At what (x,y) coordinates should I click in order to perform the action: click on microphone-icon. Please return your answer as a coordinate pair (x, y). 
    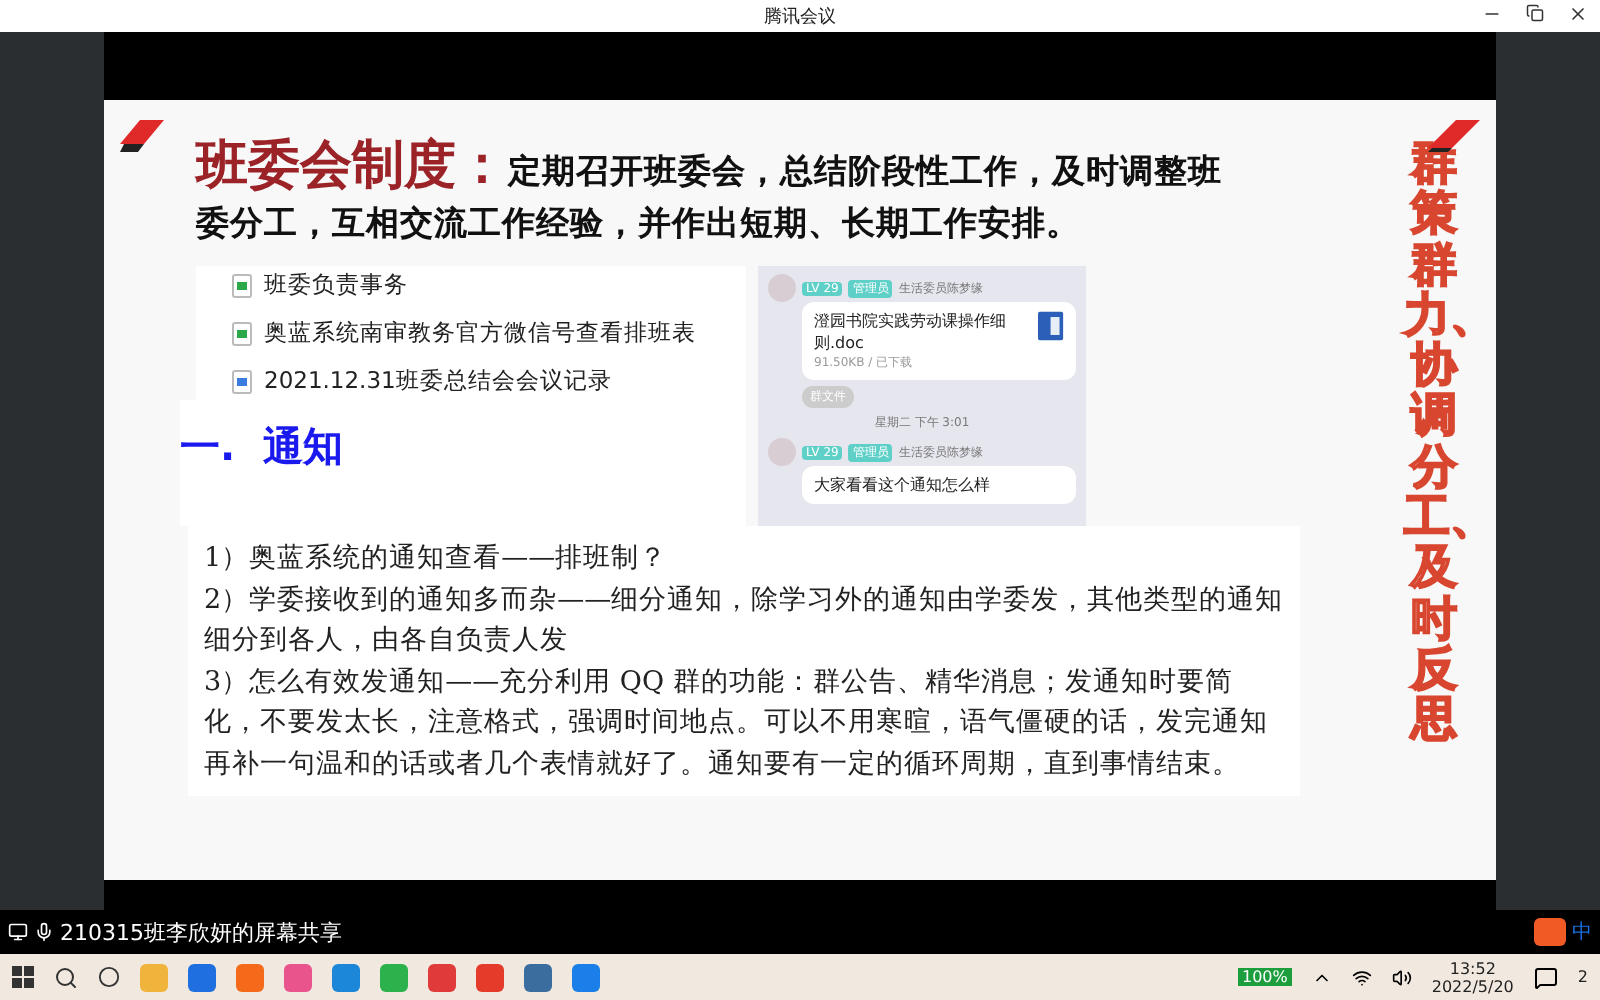
    Looking at the image, I should click on (44, 932).